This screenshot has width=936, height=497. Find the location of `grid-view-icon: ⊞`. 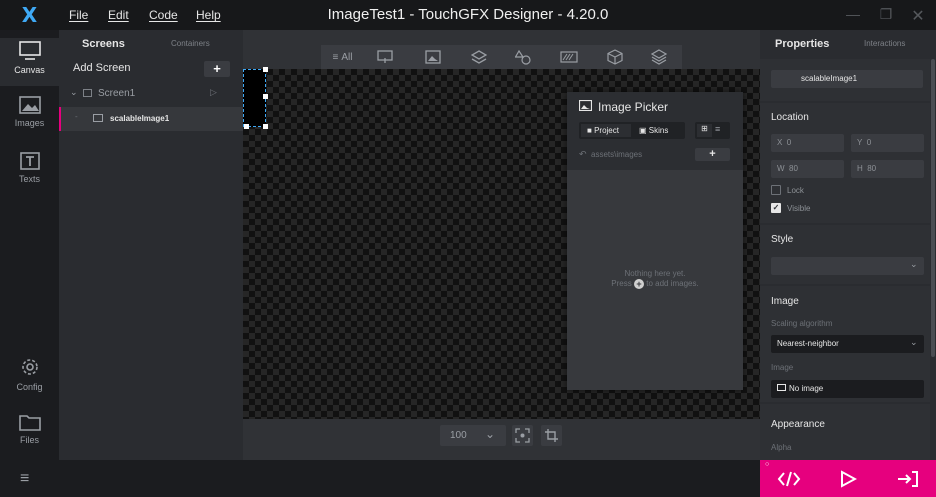

grid-view-icon: ⊞ is located at coordinates (704, 130).